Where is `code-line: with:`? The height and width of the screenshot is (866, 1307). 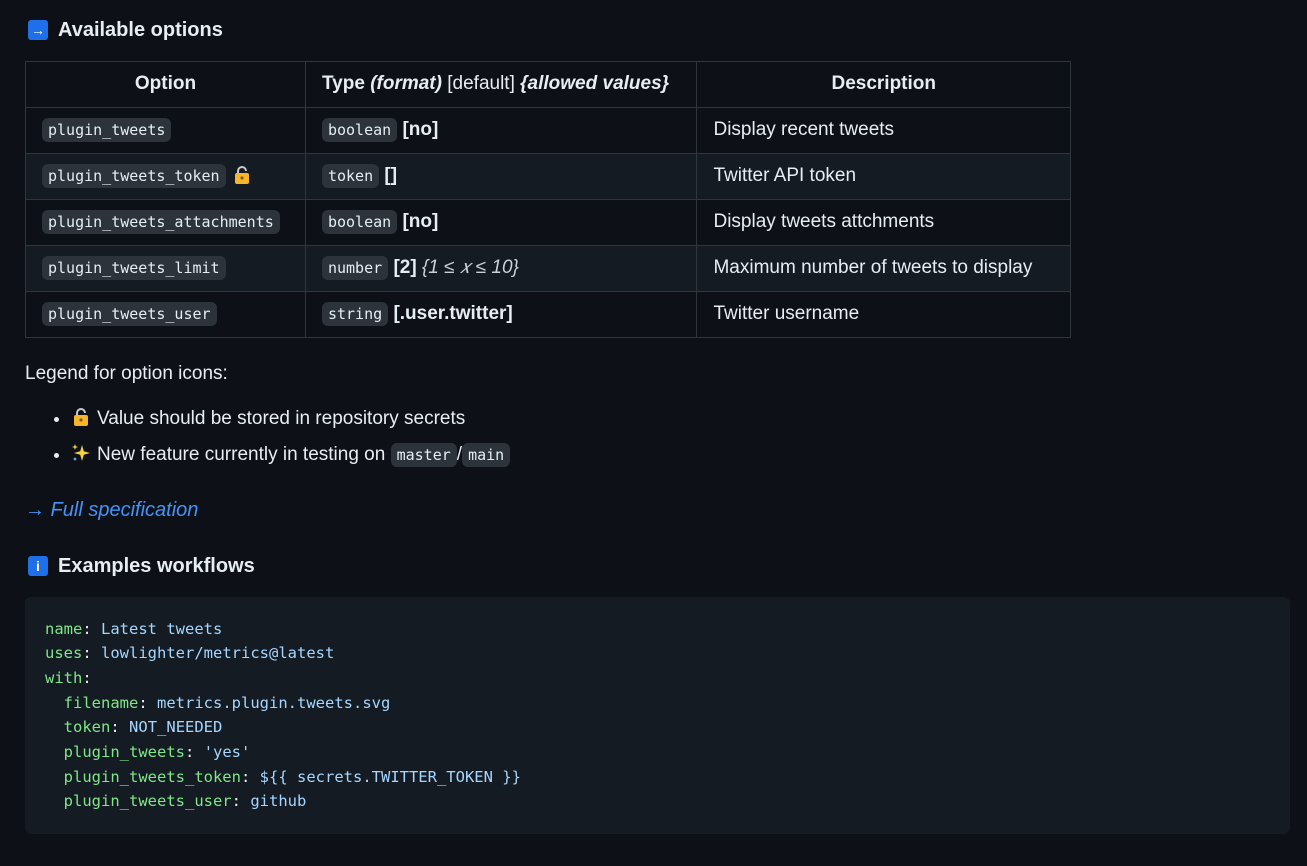
code-line: with: is located at coordinates (657, 678).